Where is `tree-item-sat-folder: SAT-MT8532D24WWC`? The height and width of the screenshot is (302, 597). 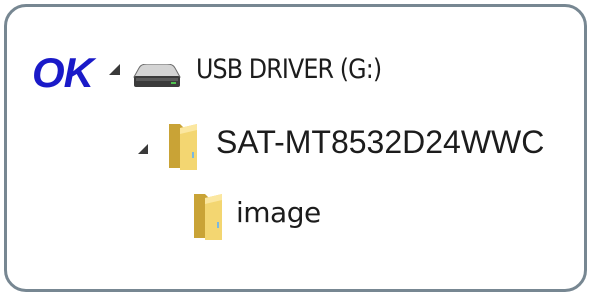
tree-item-sat-folder: SAT-MT8532D24WWC is located at coordinates (360, 146).